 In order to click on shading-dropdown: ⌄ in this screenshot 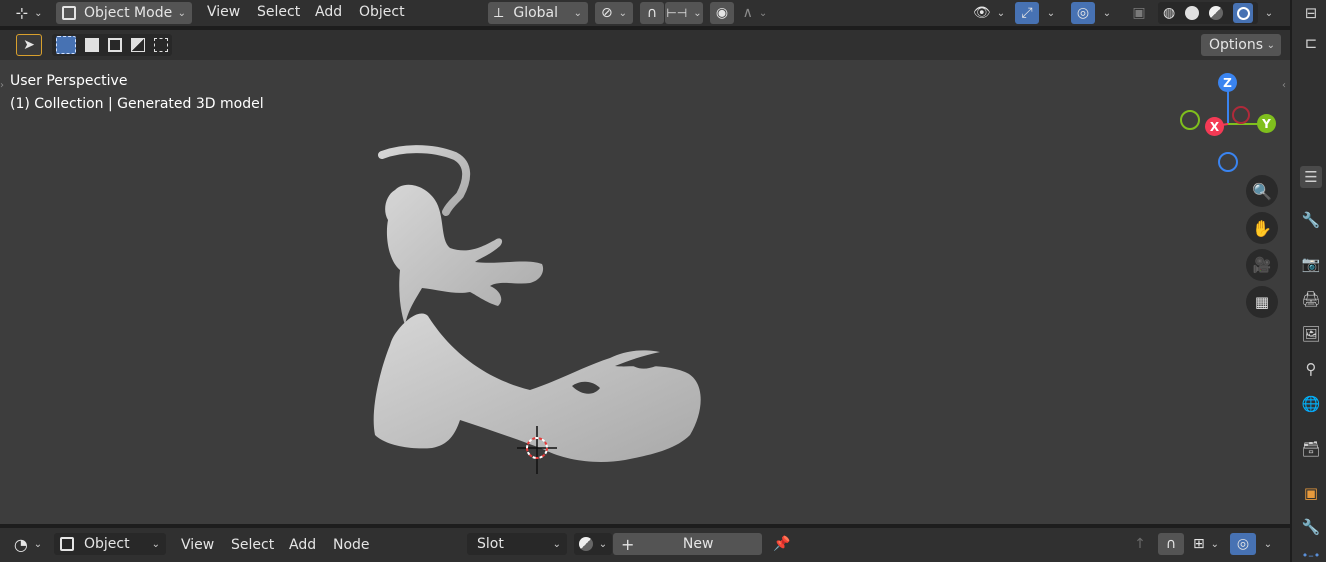, I will do `click(1269, 13)`.